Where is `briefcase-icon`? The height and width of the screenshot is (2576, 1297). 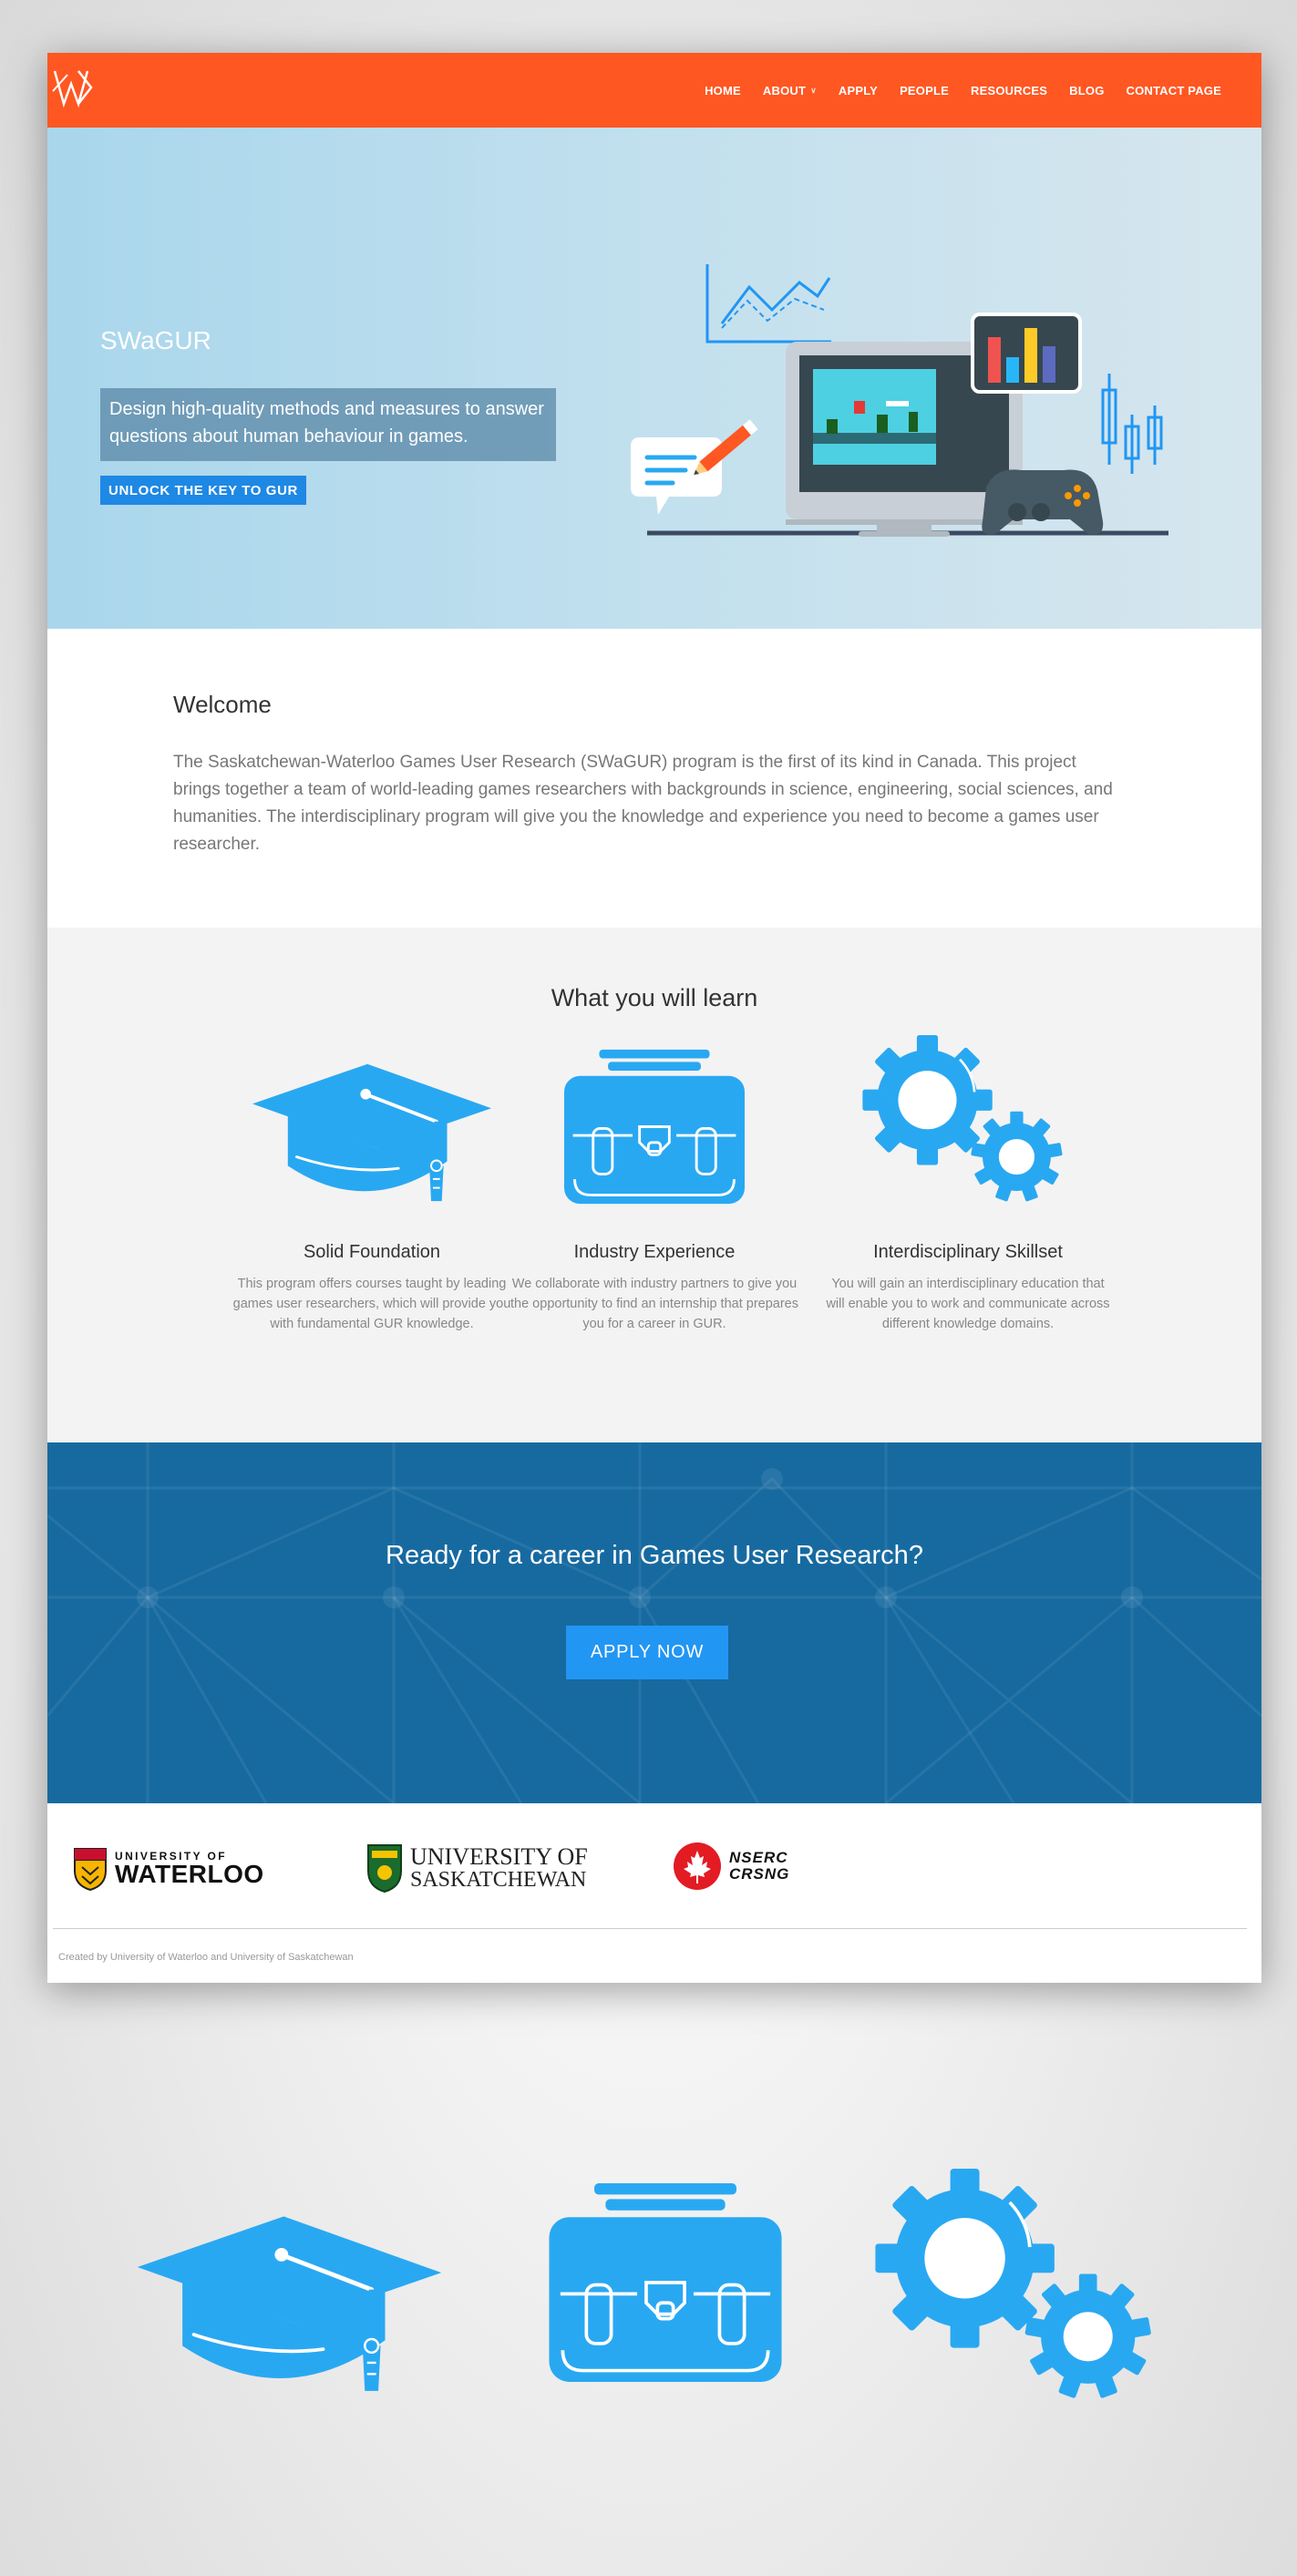
briefcase-icon is located at coordinates (654, 1127).